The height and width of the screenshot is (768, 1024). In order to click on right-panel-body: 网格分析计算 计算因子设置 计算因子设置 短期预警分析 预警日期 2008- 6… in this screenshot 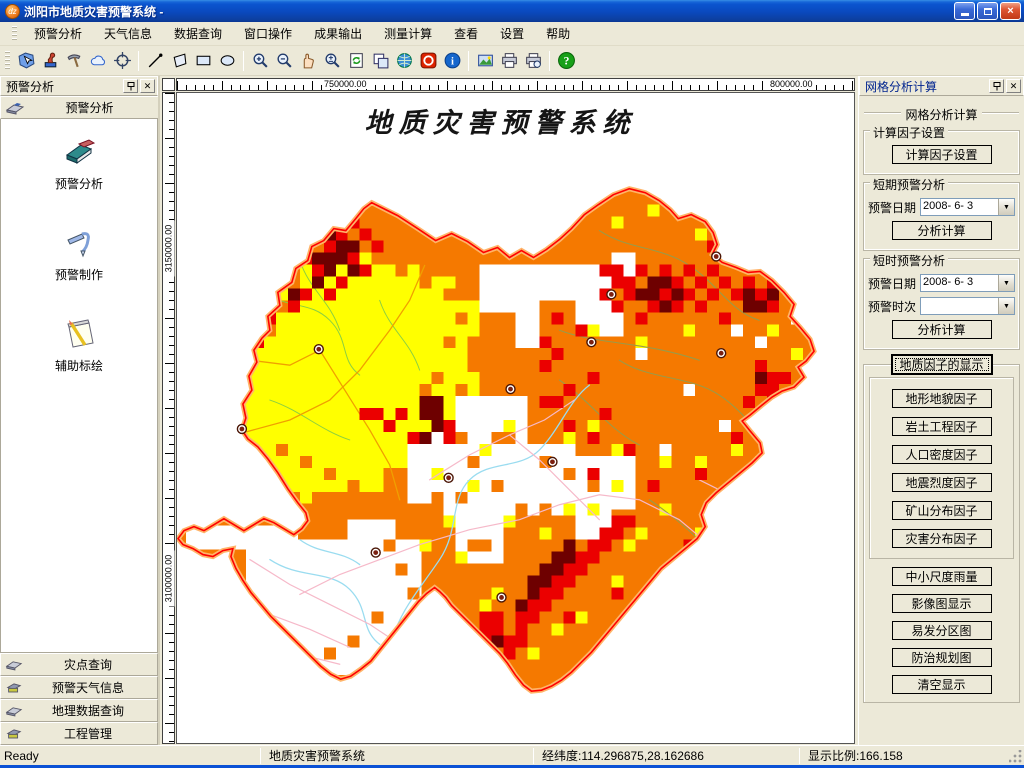, I will do `click(941, 420)`.